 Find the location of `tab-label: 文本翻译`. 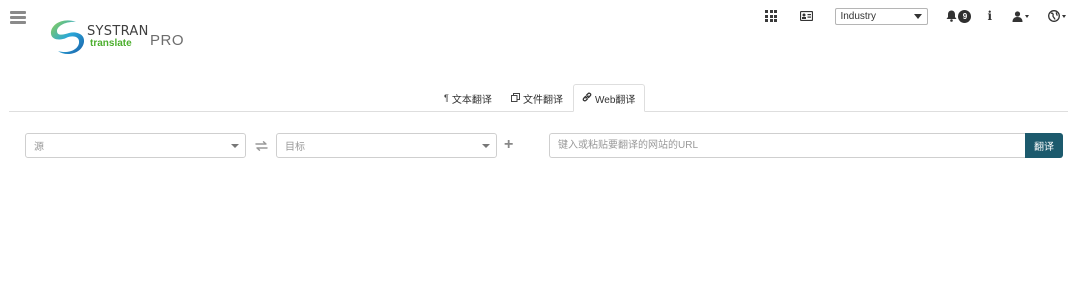

tab-label: 文本翻译 is located at coordinates (471, 100).